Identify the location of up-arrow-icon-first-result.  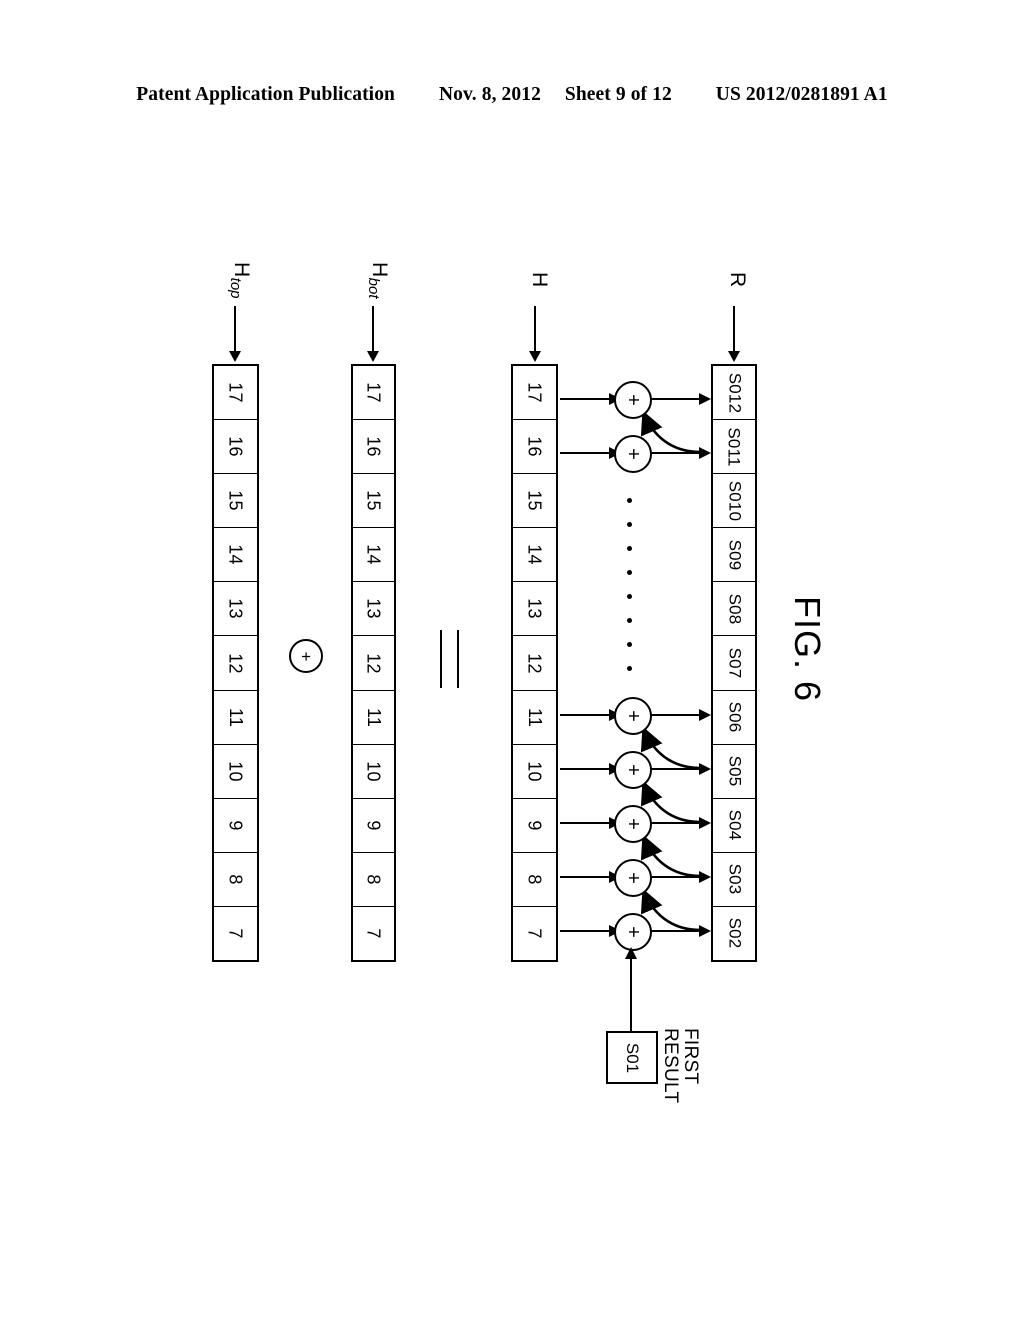
(631, 989).